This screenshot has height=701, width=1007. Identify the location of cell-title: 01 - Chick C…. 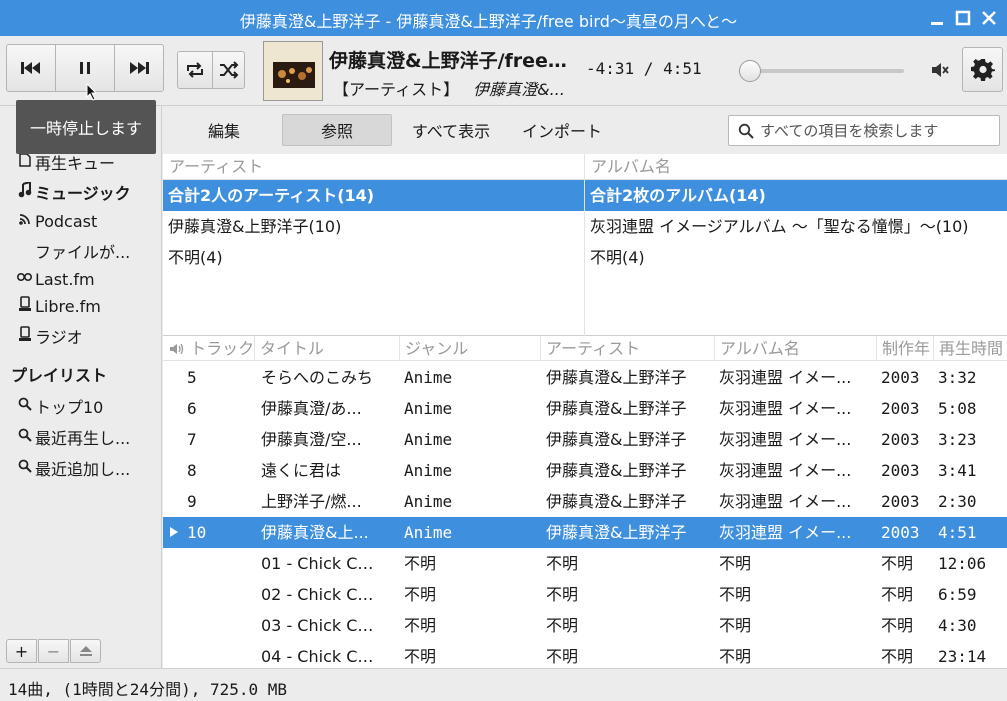
(317, 563).